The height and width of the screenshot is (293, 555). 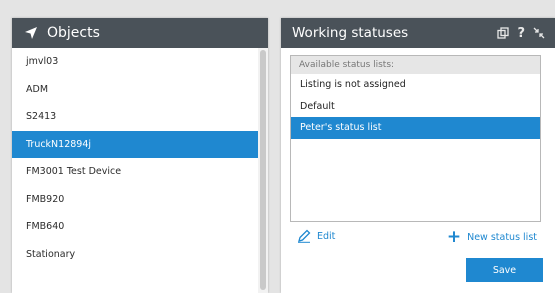 I want to click on edit-label: Edit, so click(x=326, y=236).